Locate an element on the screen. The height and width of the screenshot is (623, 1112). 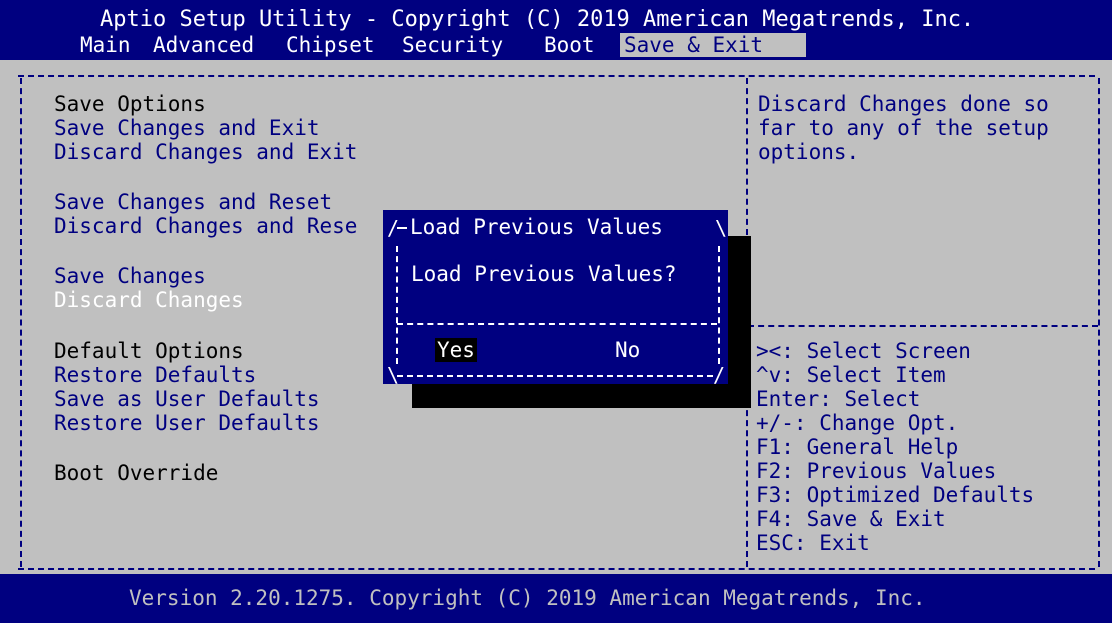
menu-item-discard-changes-and-exit: Discard Changes and Exit is located at coordinates (205, 152).